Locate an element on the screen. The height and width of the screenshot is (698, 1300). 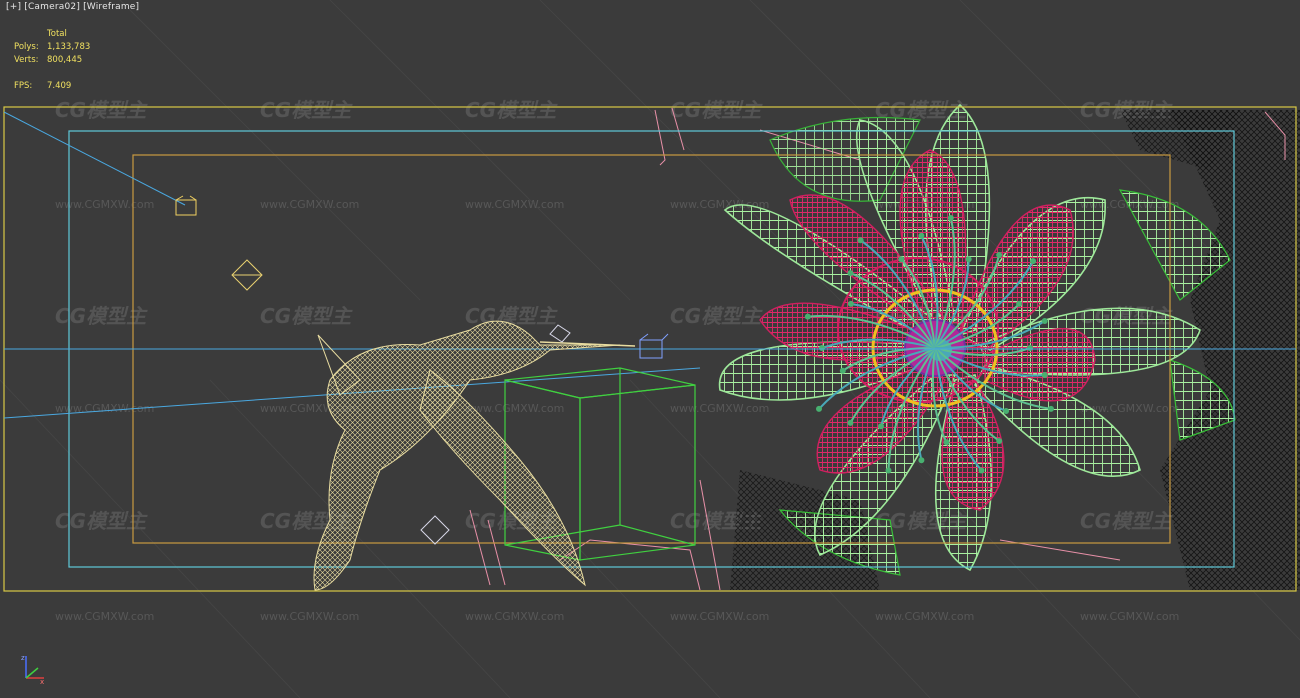
stats-fps-label: FPS: is located at coordinates (23, 86).